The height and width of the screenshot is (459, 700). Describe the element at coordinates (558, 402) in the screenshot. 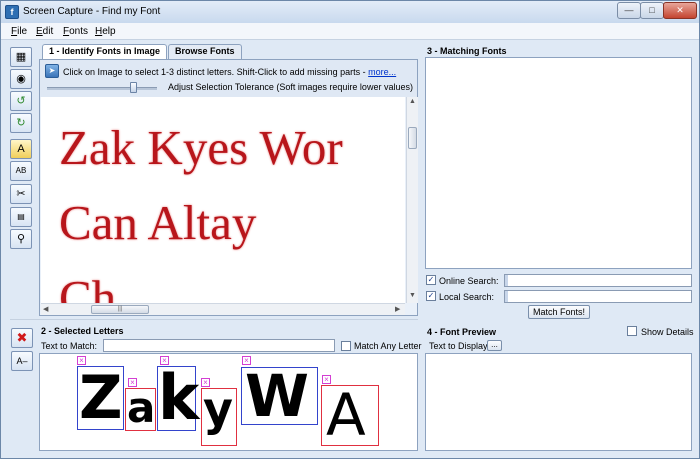

I see `font-preview-area` at that location.